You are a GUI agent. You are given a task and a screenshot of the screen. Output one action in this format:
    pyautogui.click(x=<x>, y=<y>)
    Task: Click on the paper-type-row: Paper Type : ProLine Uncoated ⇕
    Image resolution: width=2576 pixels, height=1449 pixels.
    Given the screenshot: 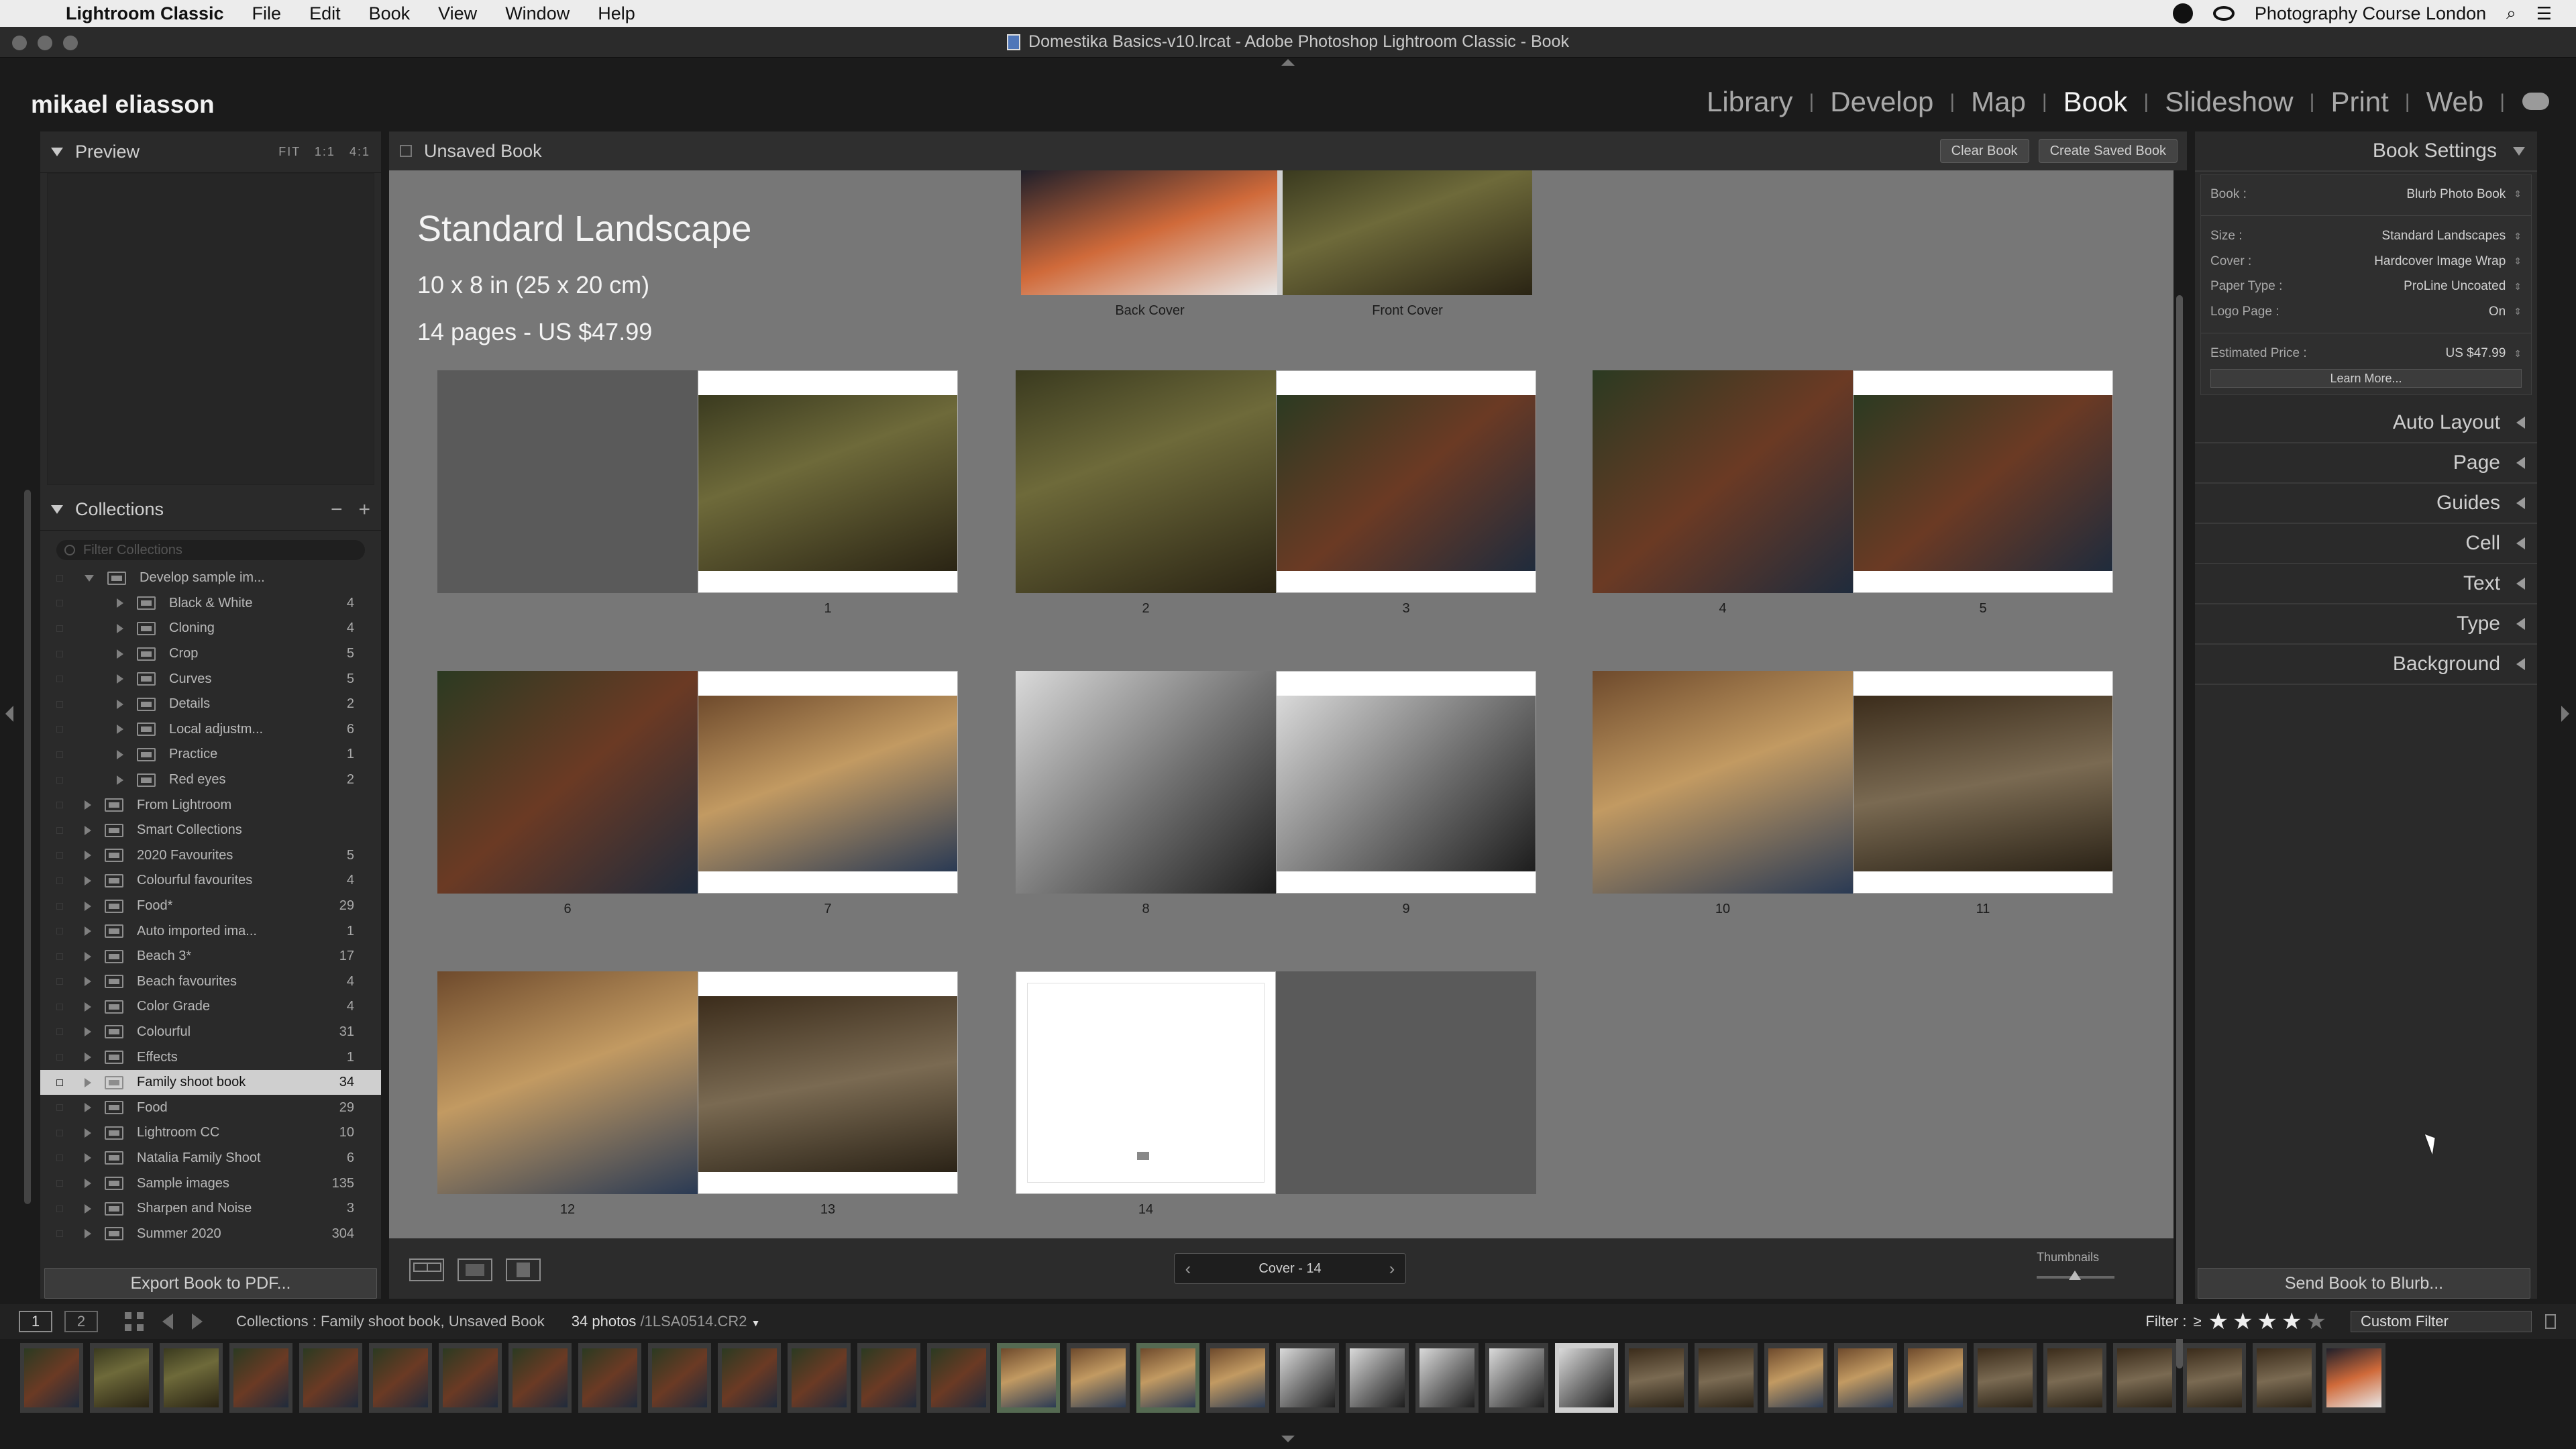 What is the action you would take?
    pyautogui.click(x=2366, y=287)
    